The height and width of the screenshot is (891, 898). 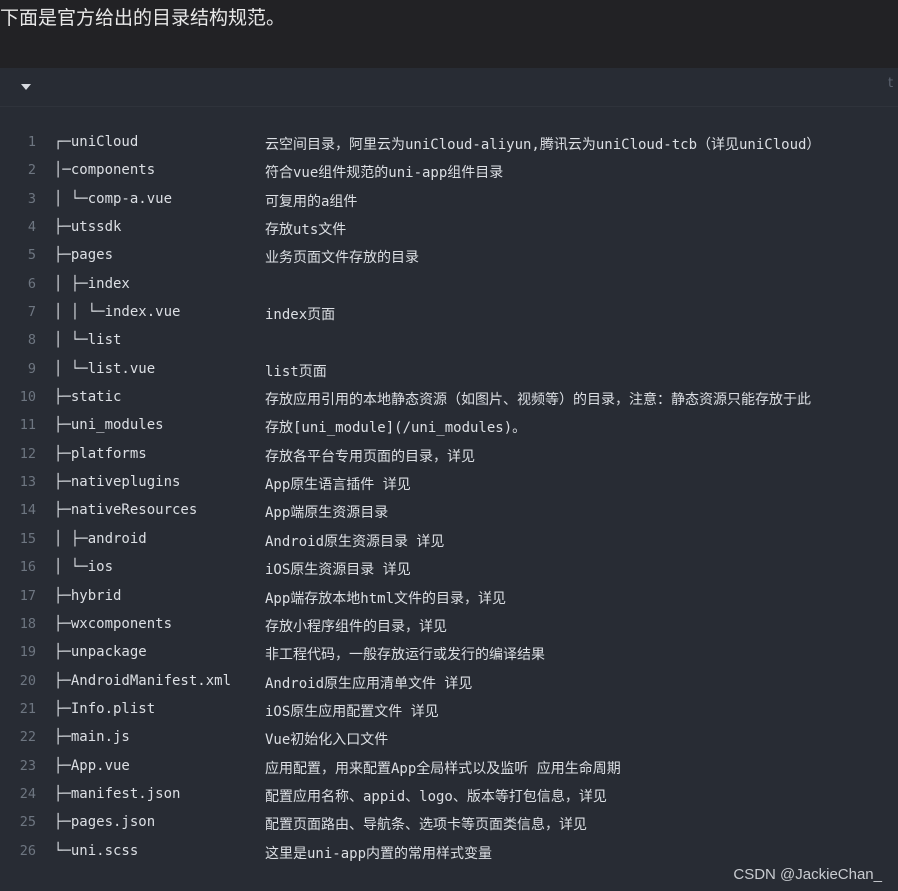 I want to click on line-number: 17, so click(x=27, y=595).